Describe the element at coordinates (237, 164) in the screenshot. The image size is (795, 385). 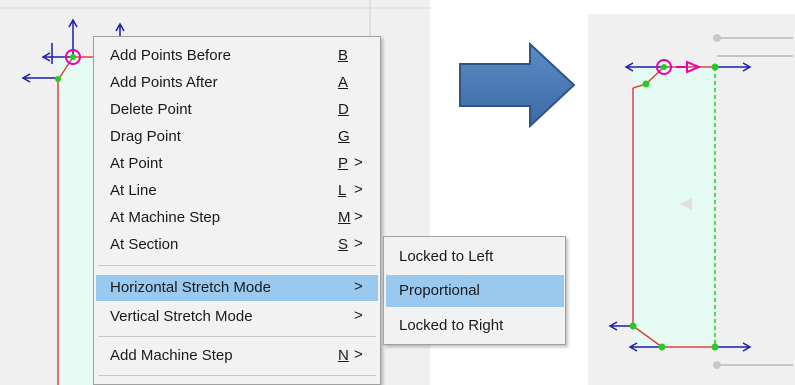
I see `menu-item-at-point: At Point P >` at that location.